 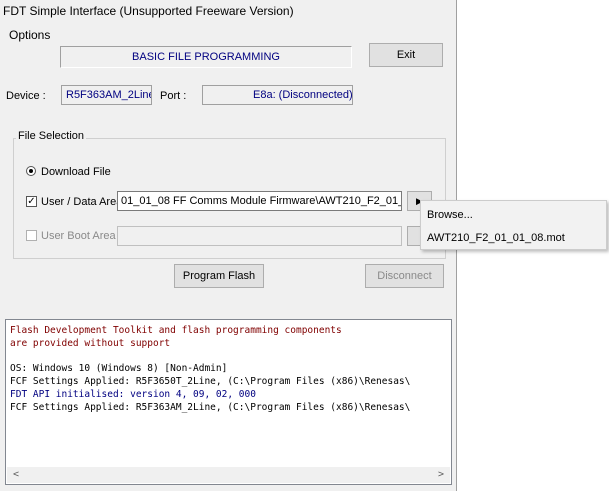 What do you see at coordinates (441, 474) in the screenshot?
I see `scroll-right-icon: >` at bounding box center [441, 474].